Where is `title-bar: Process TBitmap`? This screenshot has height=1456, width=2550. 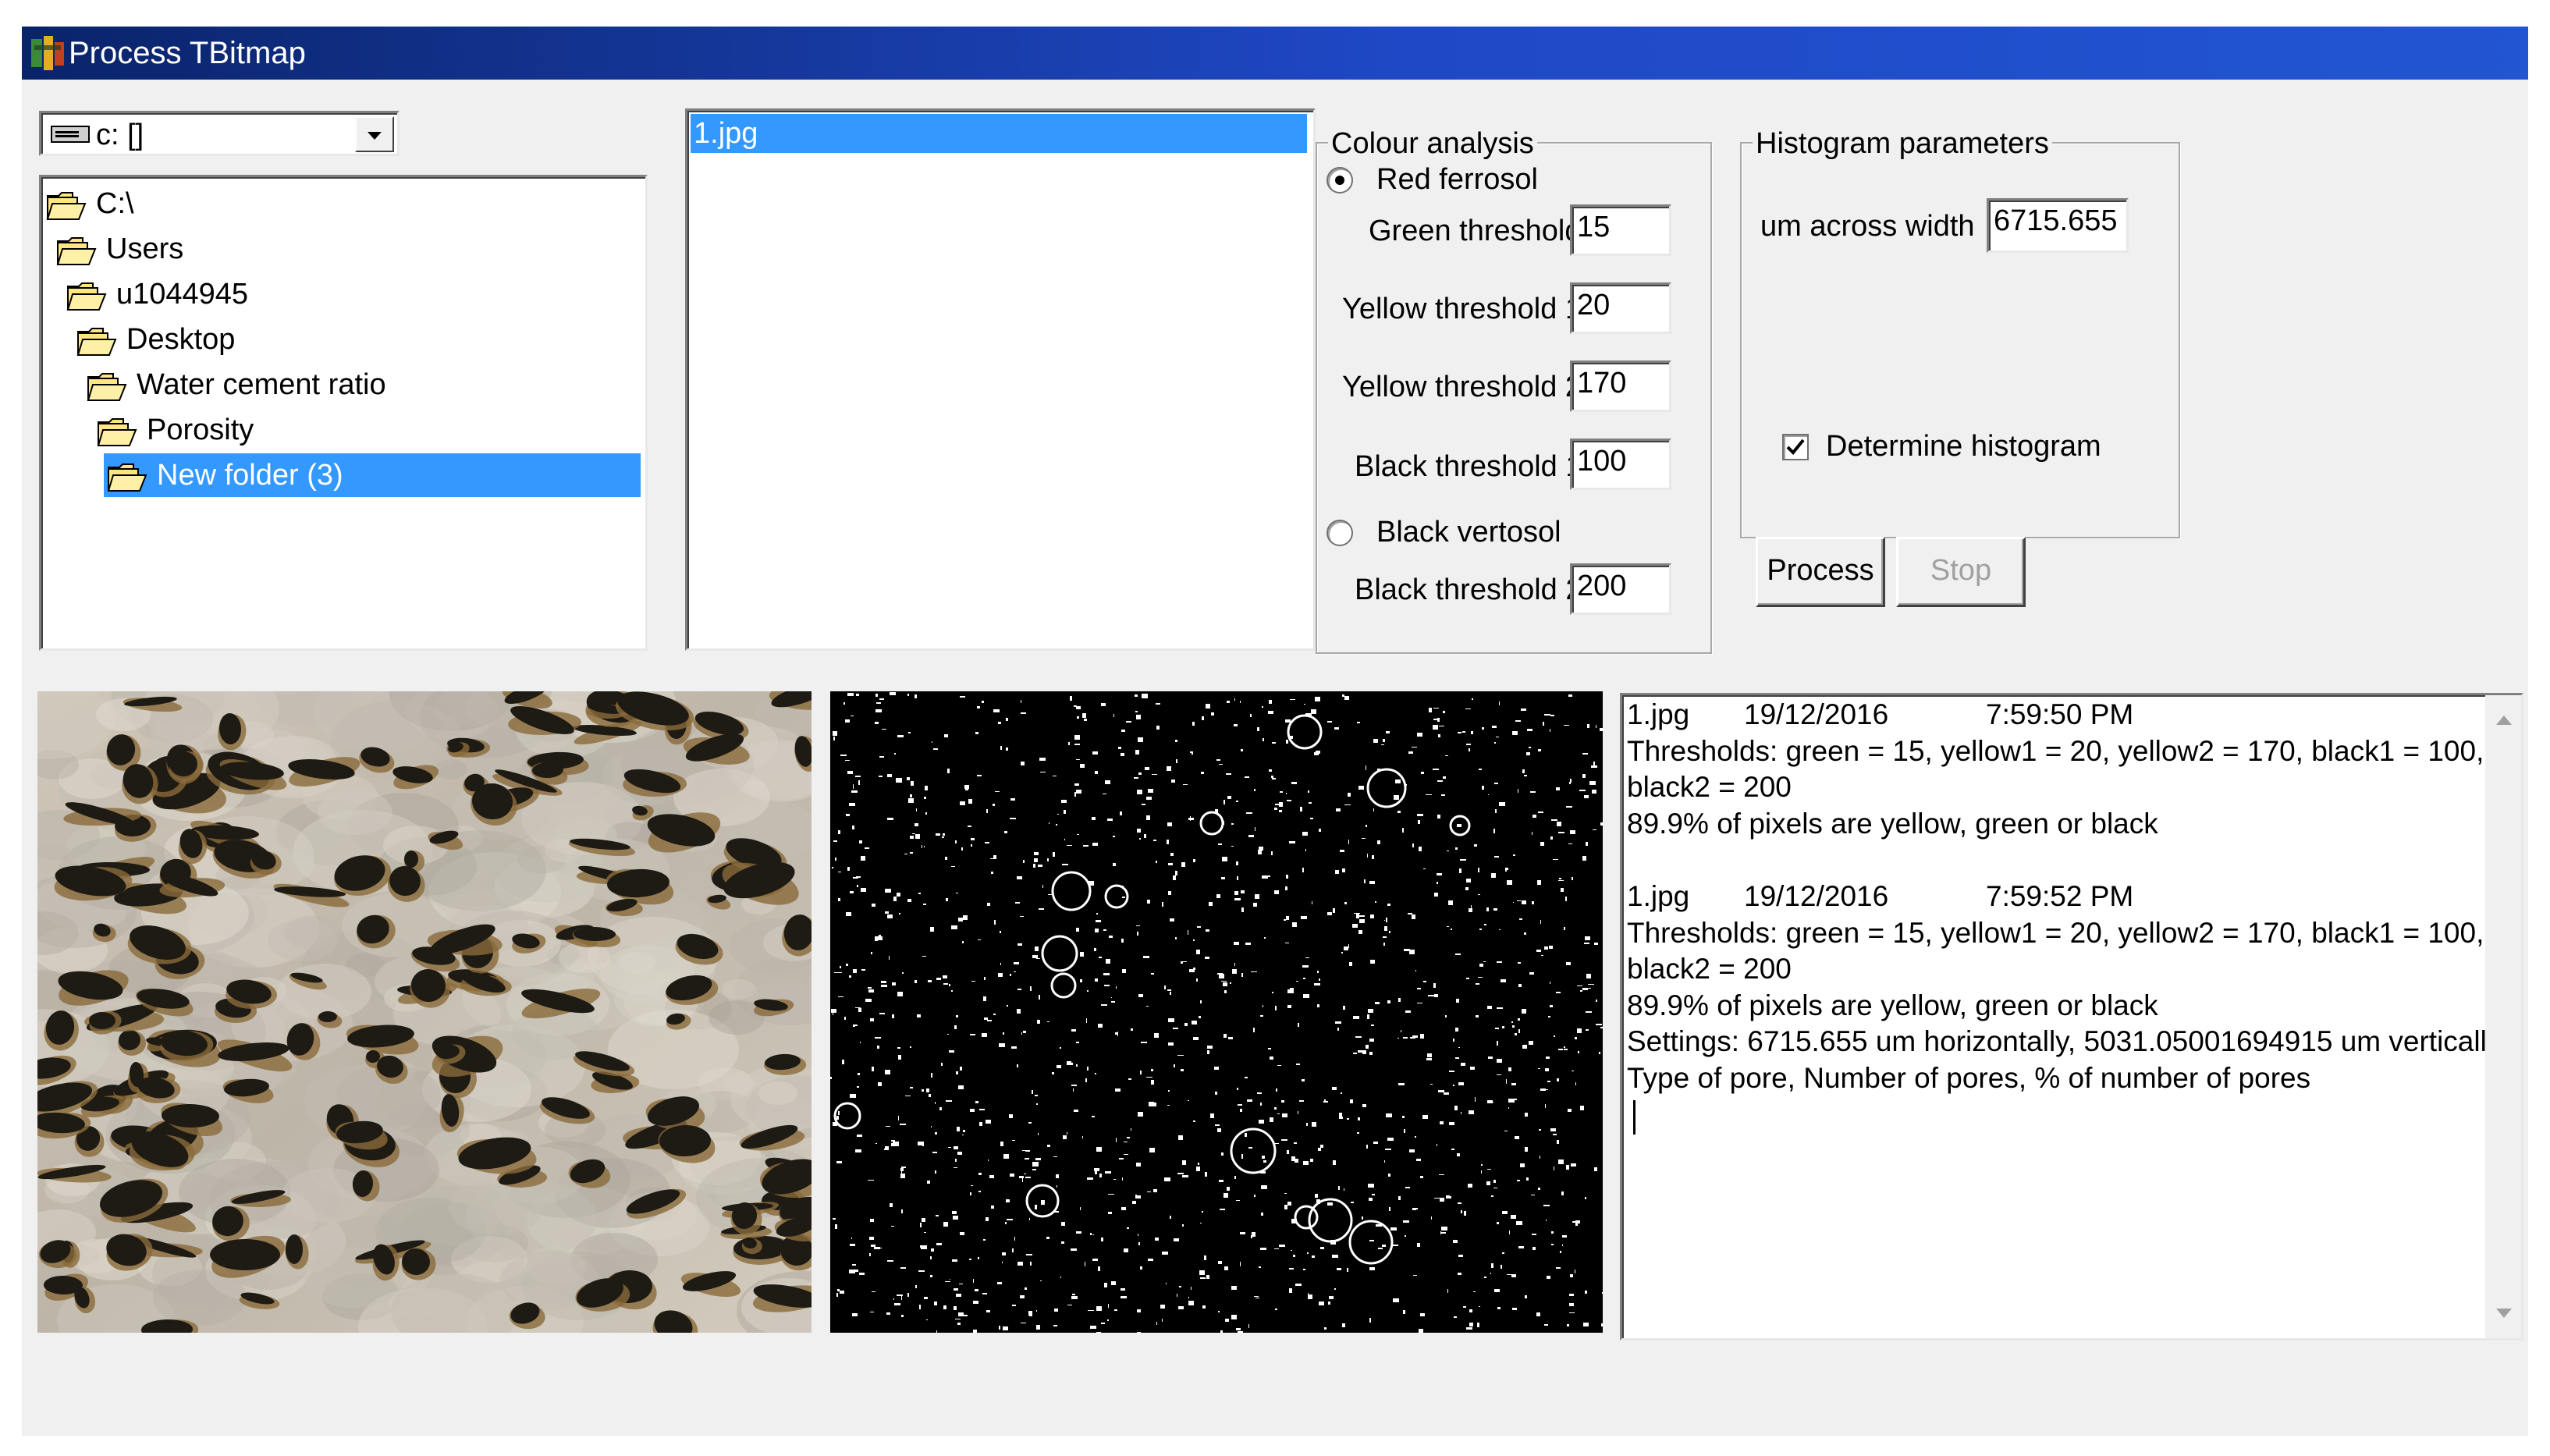 title-bar: Process TBitmap is located at coordinates (1275, 53).